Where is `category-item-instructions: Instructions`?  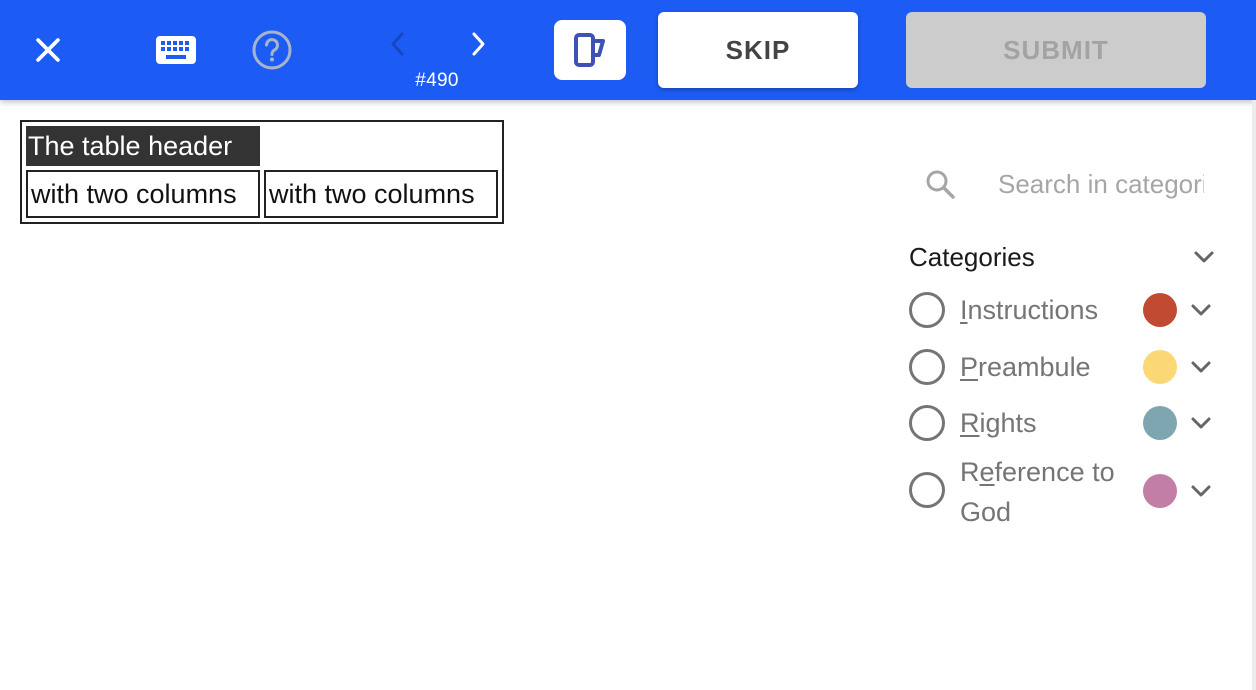 category-item-instructions: Instructions is located at coordinates (1064, 310).